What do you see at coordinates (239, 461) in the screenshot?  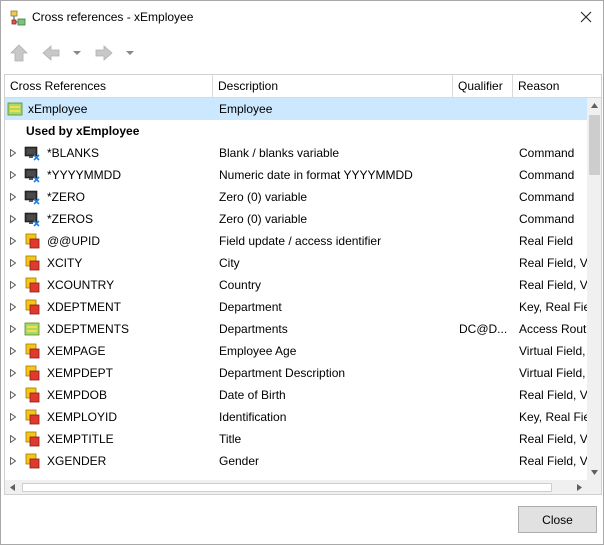 I see `row-description: Gender` at bounding box center [239, 461].